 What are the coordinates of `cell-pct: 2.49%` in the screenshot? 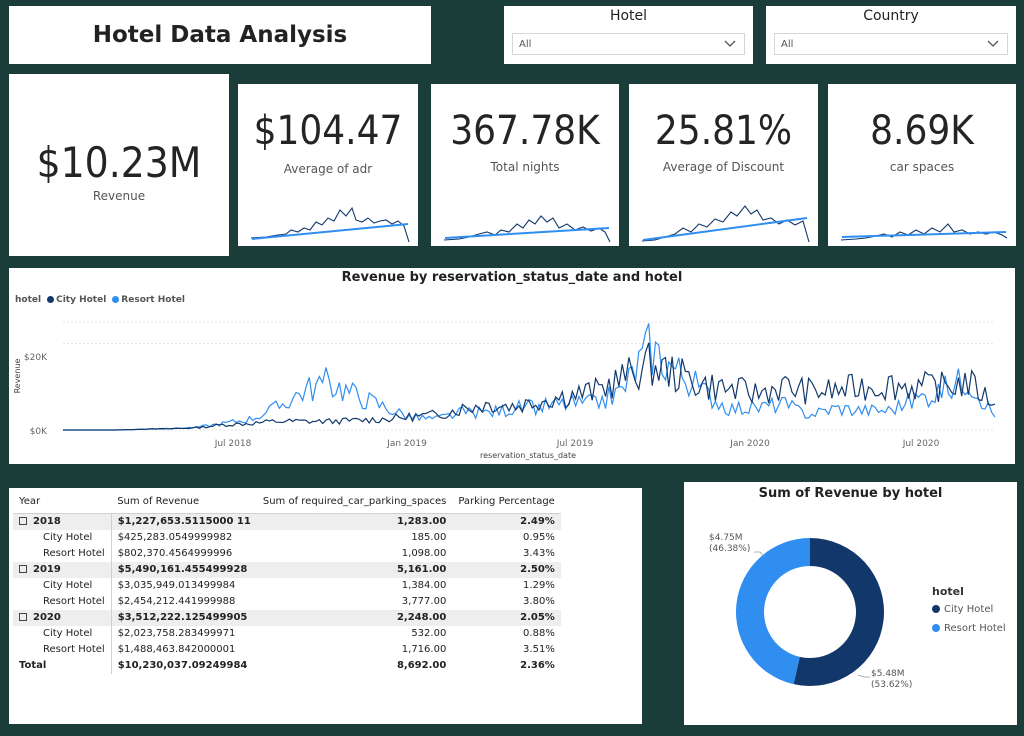 It's located at (506, 521).